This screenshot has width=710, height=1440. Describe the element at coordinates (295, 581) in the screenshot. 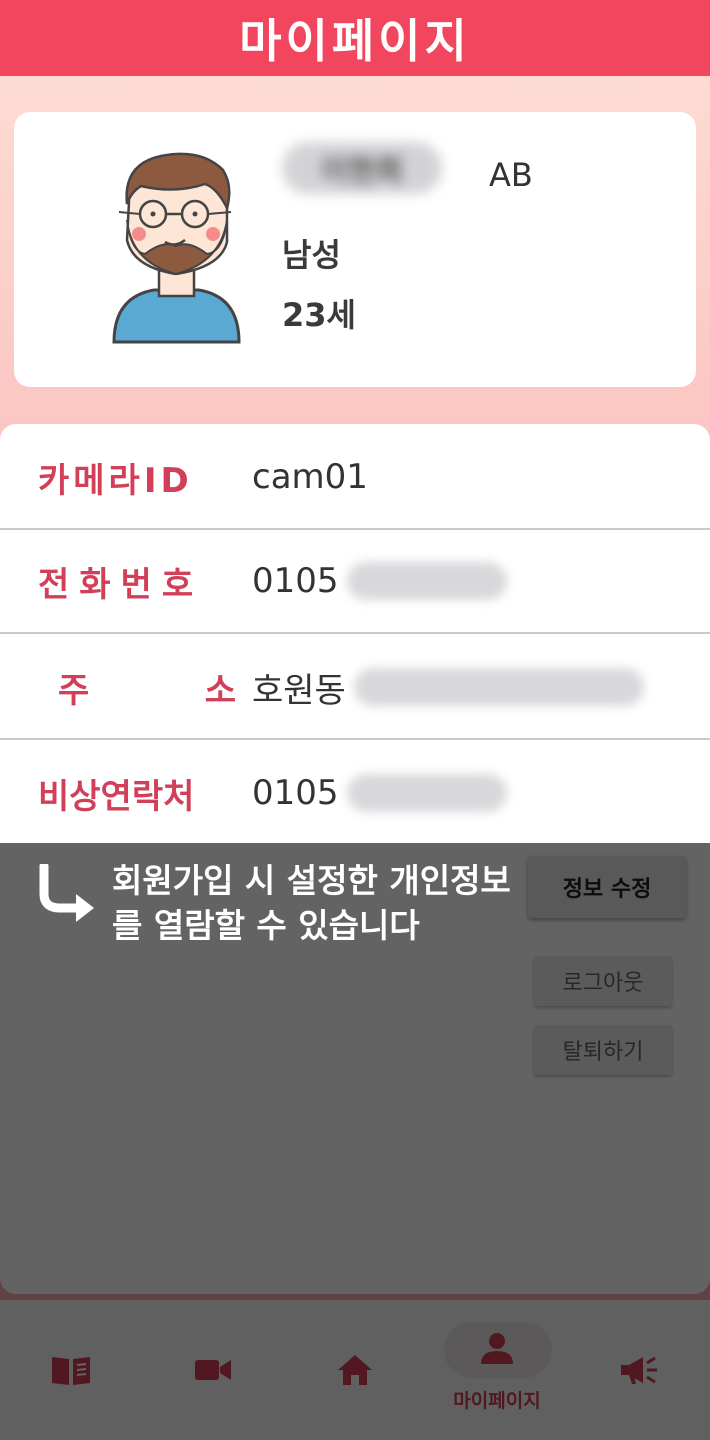

I see `phone-prefix: 0105` at that location.